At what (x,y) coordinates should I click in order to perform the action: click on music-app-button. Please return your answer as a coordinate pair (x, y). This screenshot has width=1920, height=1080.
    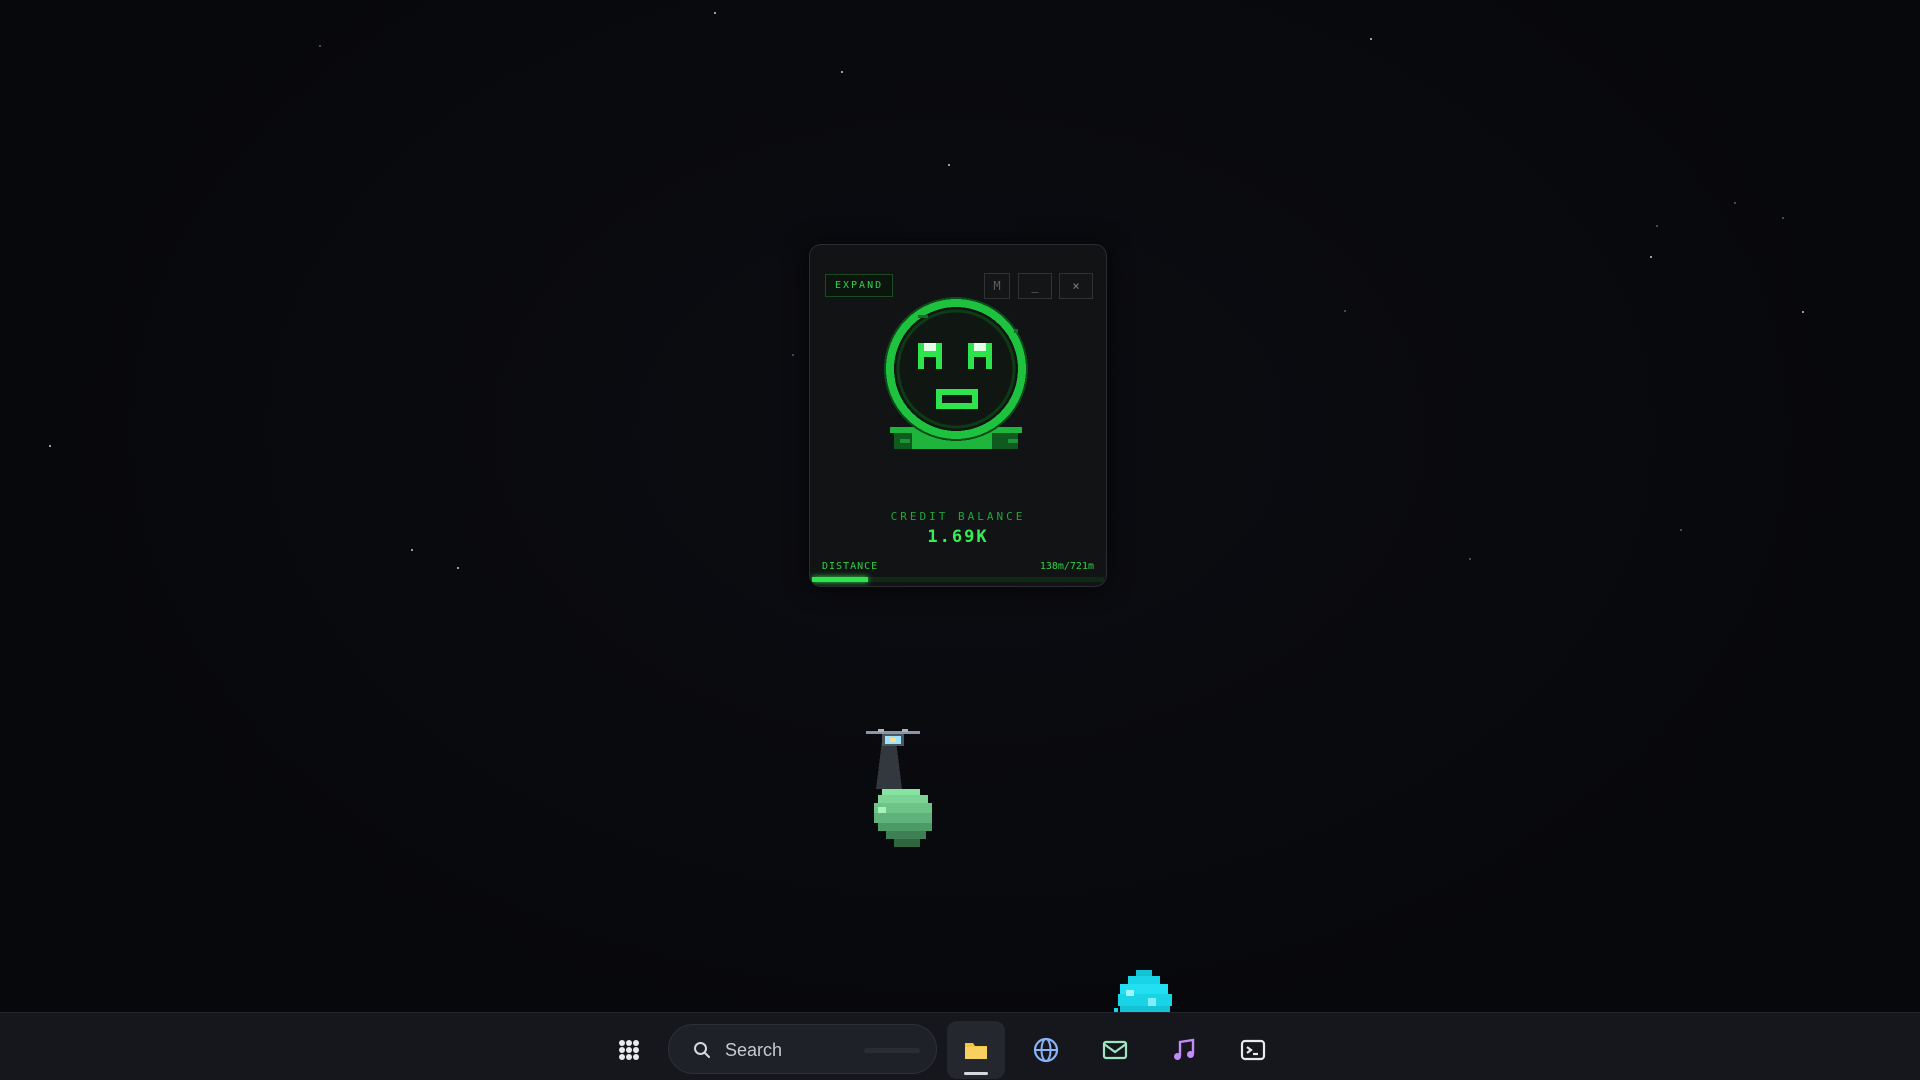
    Looking at the image, I should click on (1184, 1050).